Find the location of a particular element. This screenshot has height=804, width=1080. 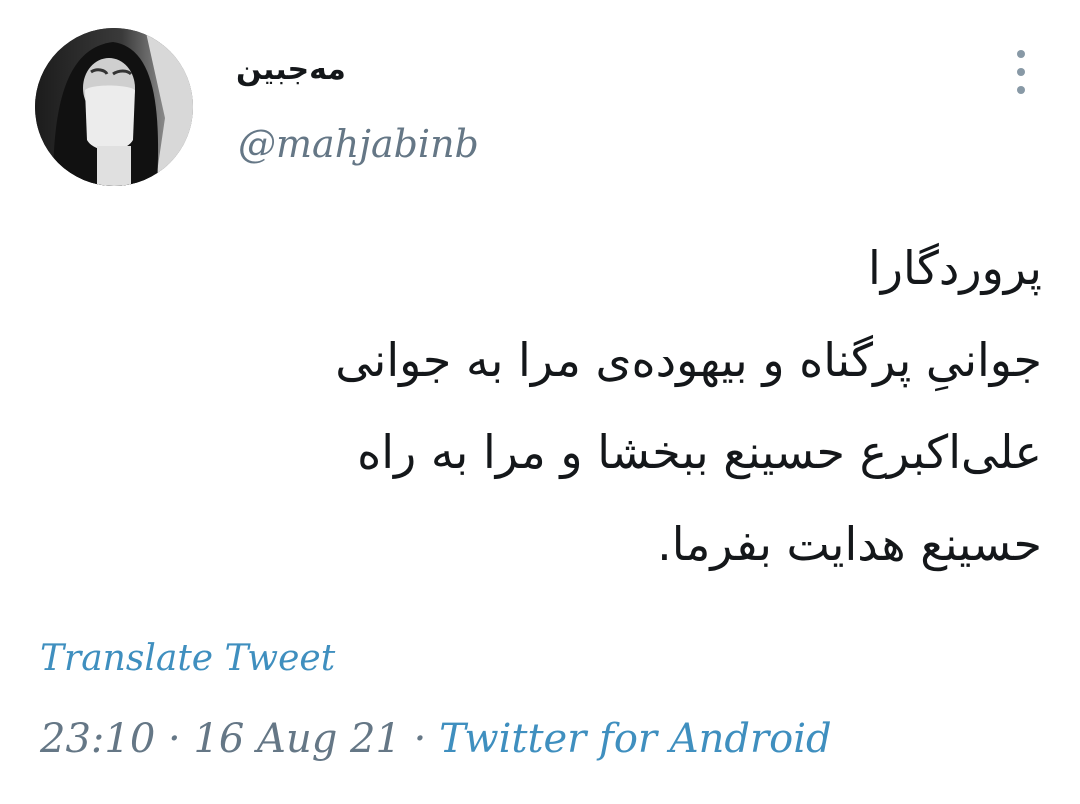

tweet-text-line: جوانیِ پرگناه و بیهوده‌ی مرا به جوانی is located at coordinates (688, 360).